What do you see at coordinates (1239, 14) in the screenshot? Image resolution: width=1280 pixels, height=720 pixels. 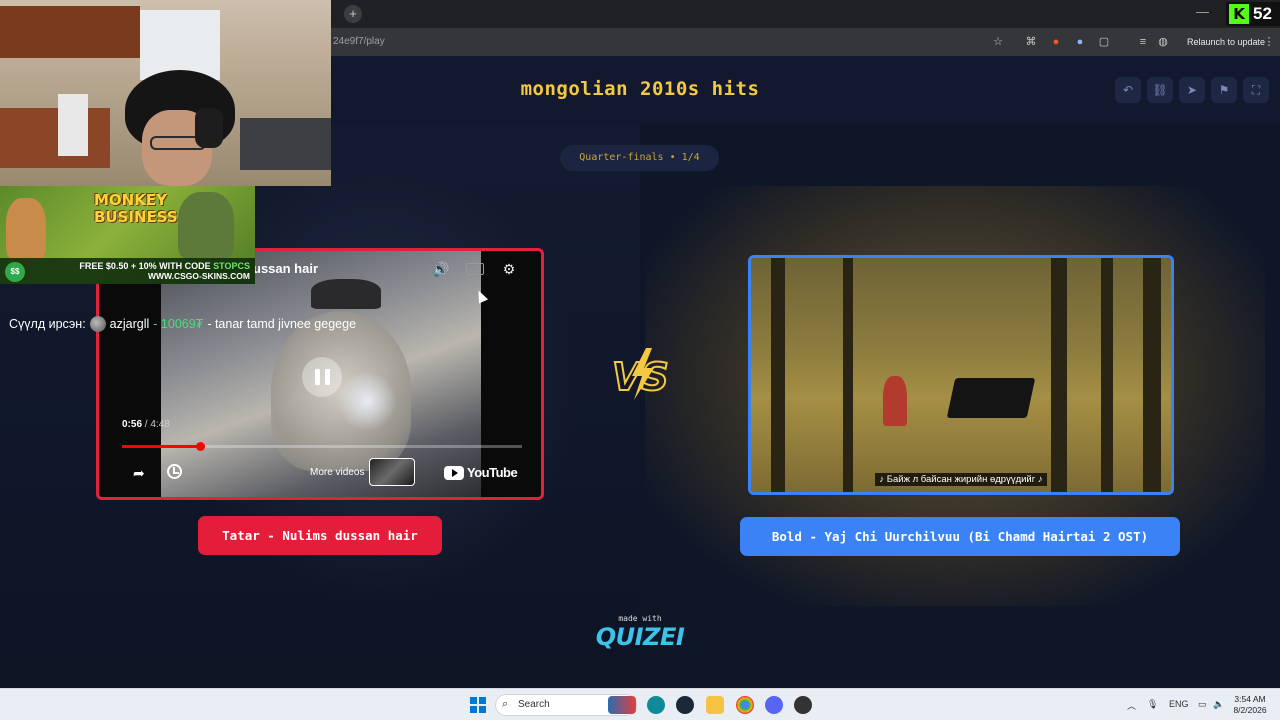 I see `kick-logo-icon: K` at bounding box center [1239, 14].